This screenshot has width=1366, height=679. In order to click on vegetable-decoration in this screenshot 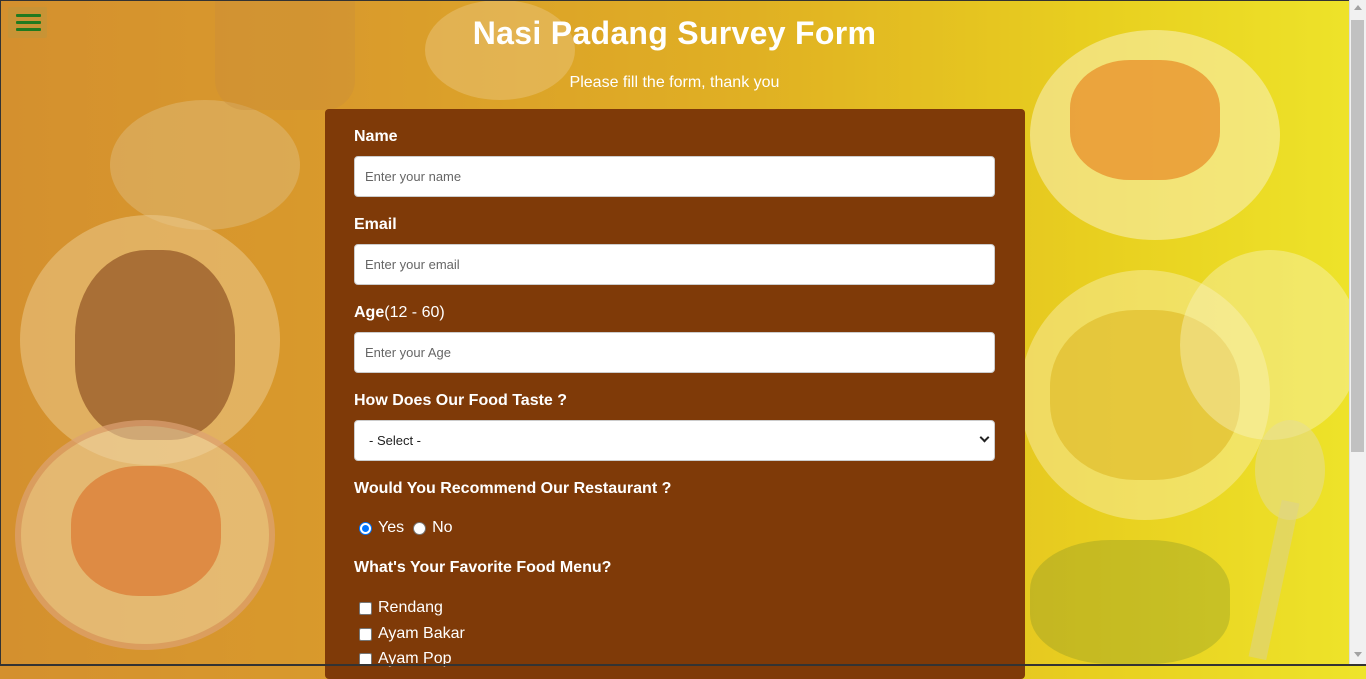, I will do `click(1130, 602)`.